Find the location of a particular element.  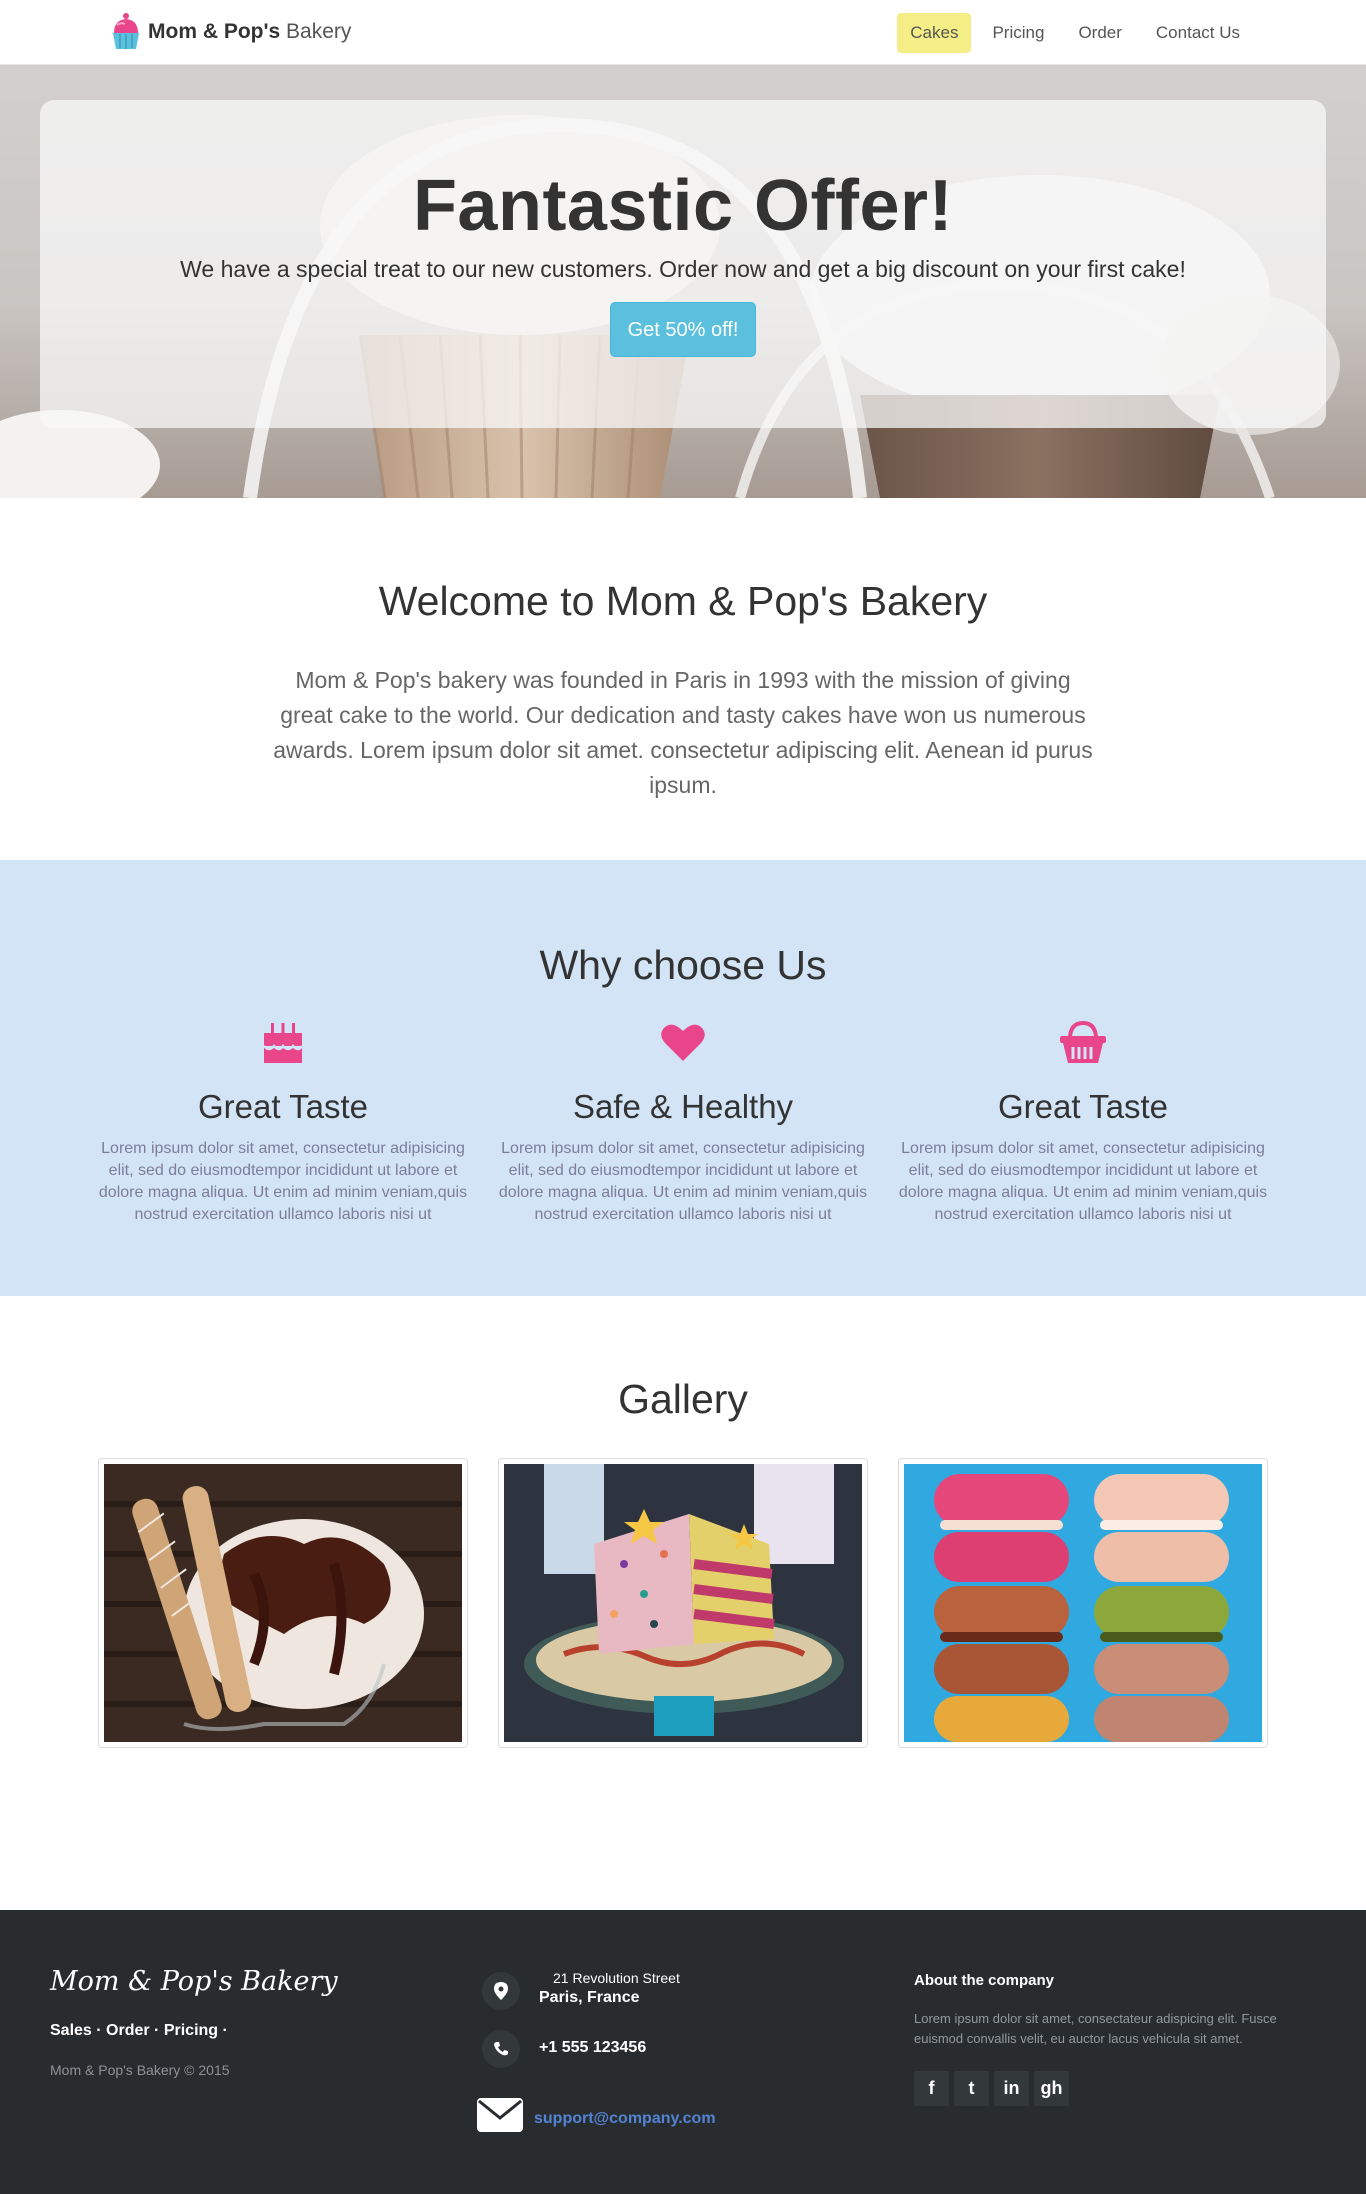

phone-icon is located at coordinates (501, 2049).